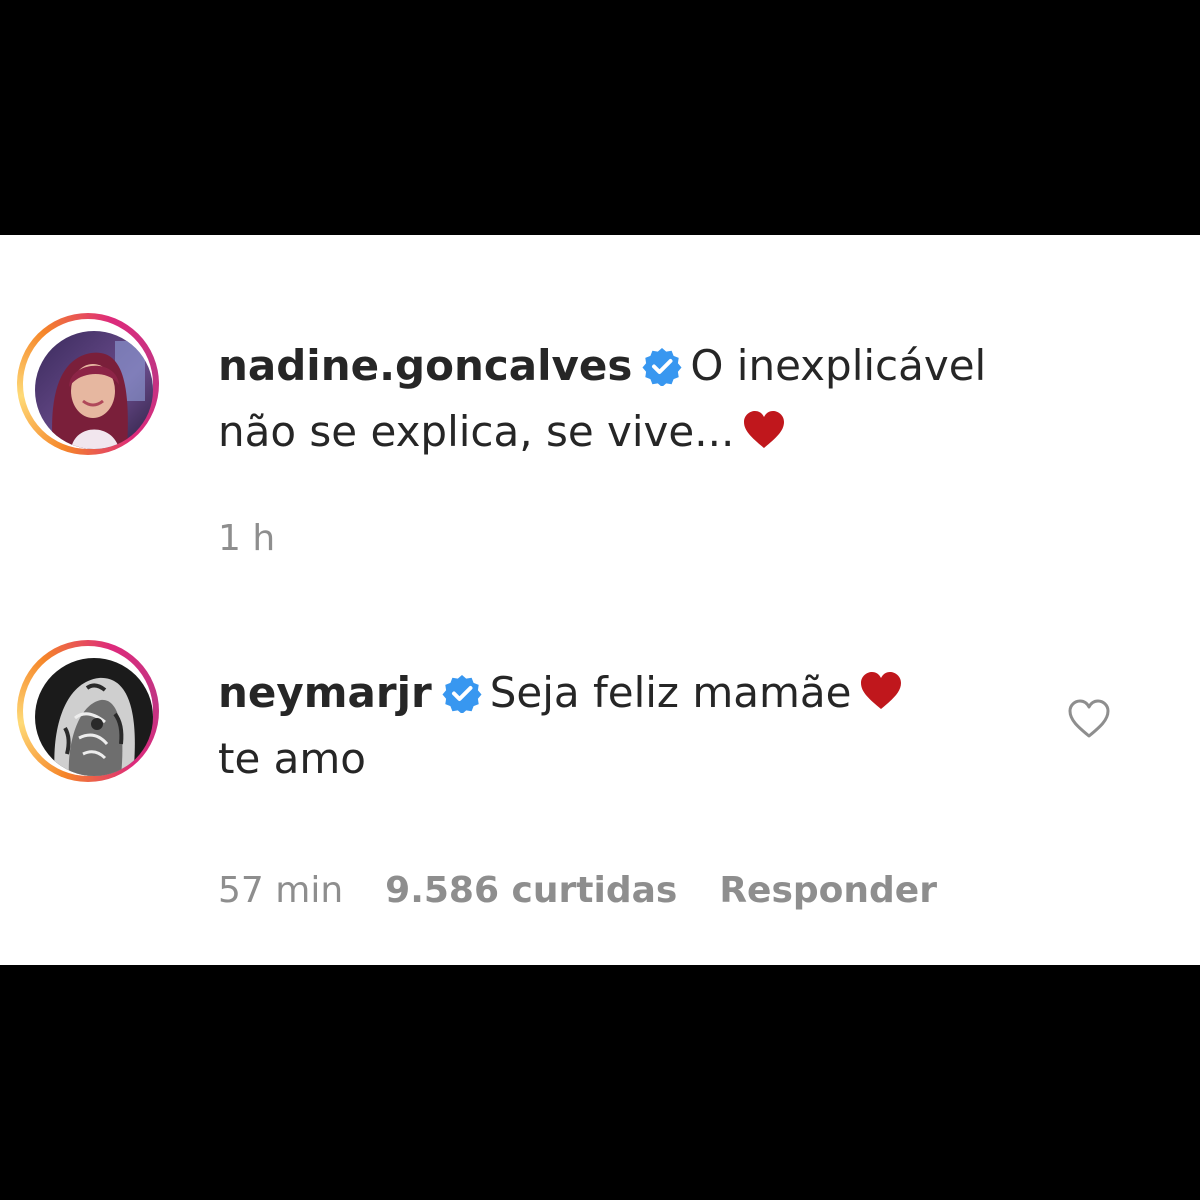  What do you see at coordinates (633, 726) in the screenshot?
I see `comment-text-block: neymarjr Seja feliz mamãe te amo` at bounding box center [633, 726].